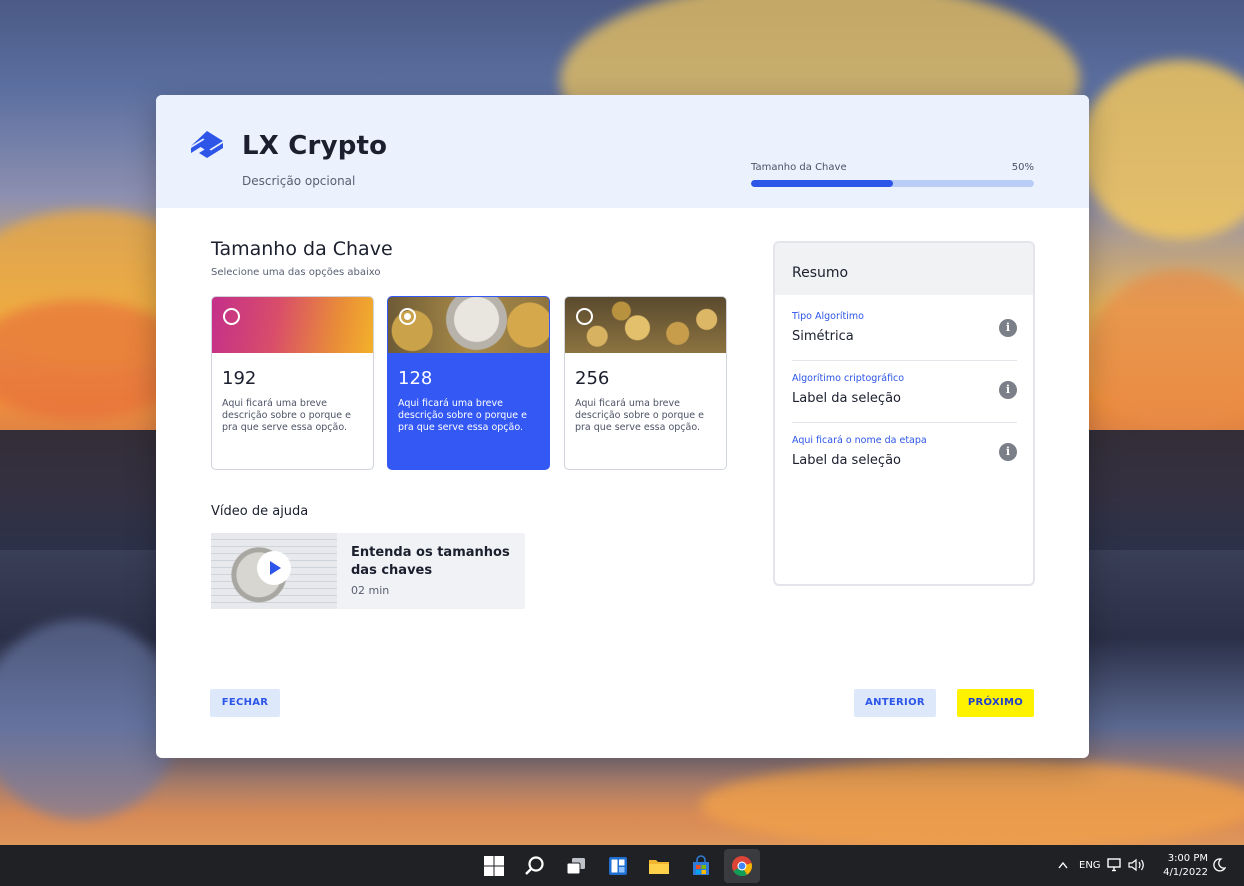 Image resolution: width=1244 pixels, height=886 pixels. What do you see at coordinates (701, 866) in the screenshot?
I see `store-icon` at bounding box center [701, 866].